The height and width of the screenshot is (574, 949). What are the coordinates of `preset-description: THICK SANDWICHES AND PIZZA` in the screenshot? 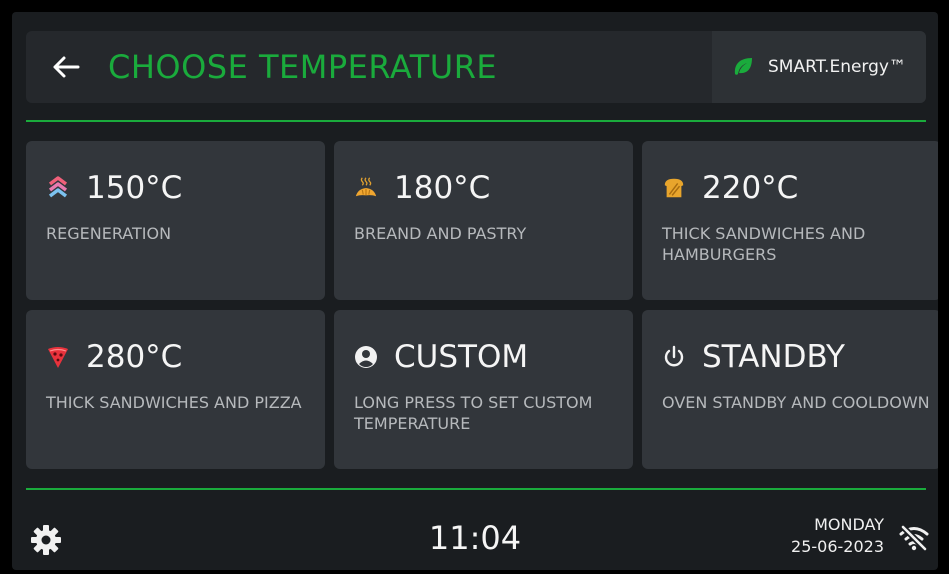 It's located at (174, 402).